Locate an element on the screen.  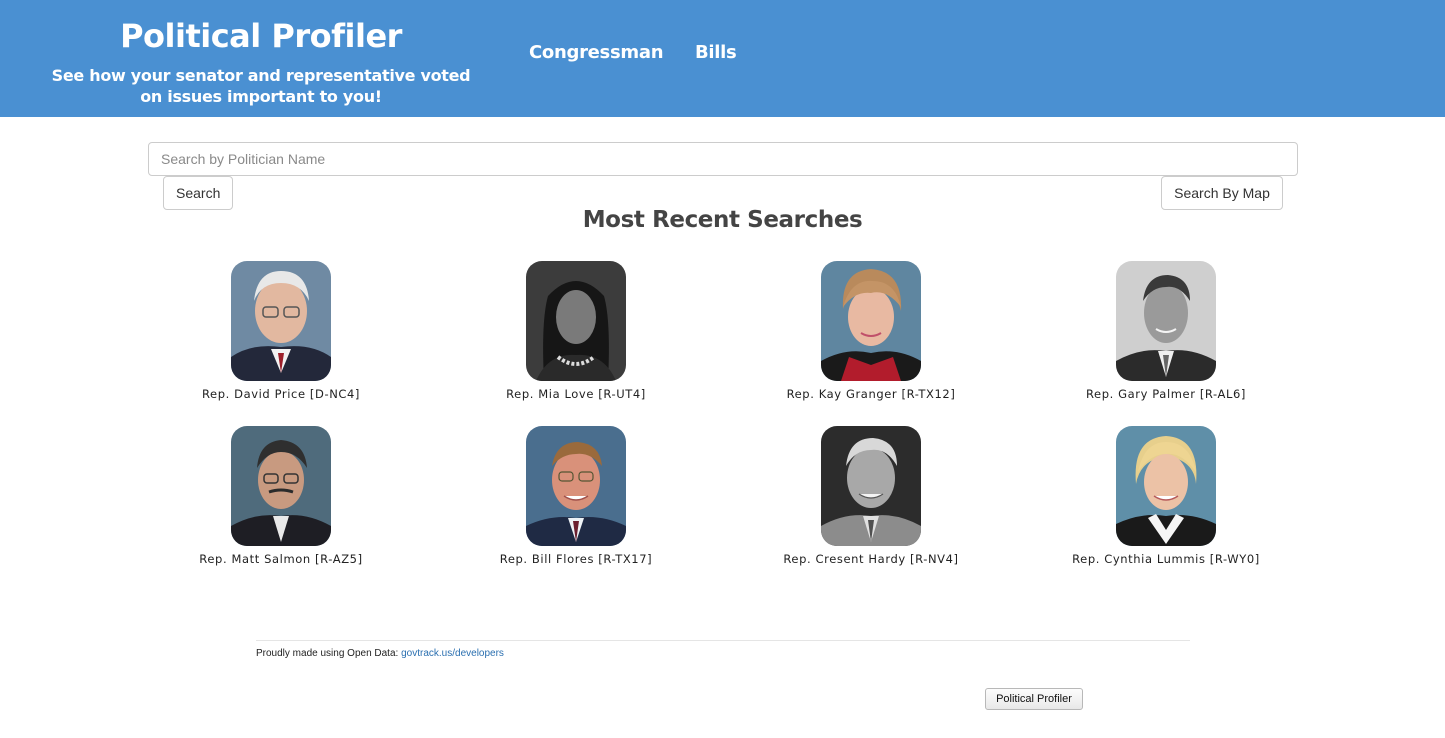
footer-divider is located at coordinates (723, 640).